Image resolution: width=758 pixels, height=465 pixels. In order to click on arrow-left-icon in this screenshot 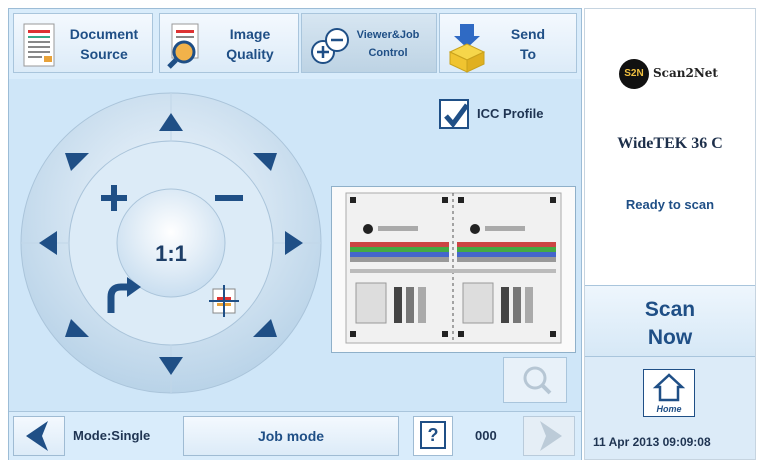, I will do `click(37, 436)`.